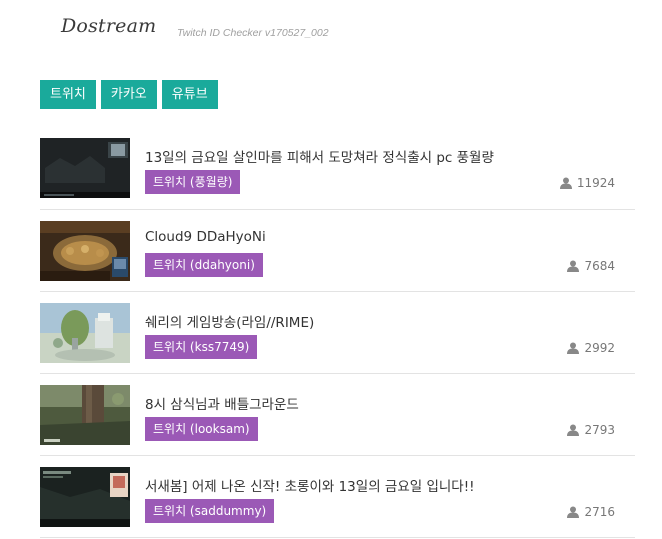  Describe the element at coordinates (310, 485) in the screenshot. I see `stream-title: 서새봄] 어제 나온 신작! 초롱이와 13일의 금요일 입니다!!` at that location.